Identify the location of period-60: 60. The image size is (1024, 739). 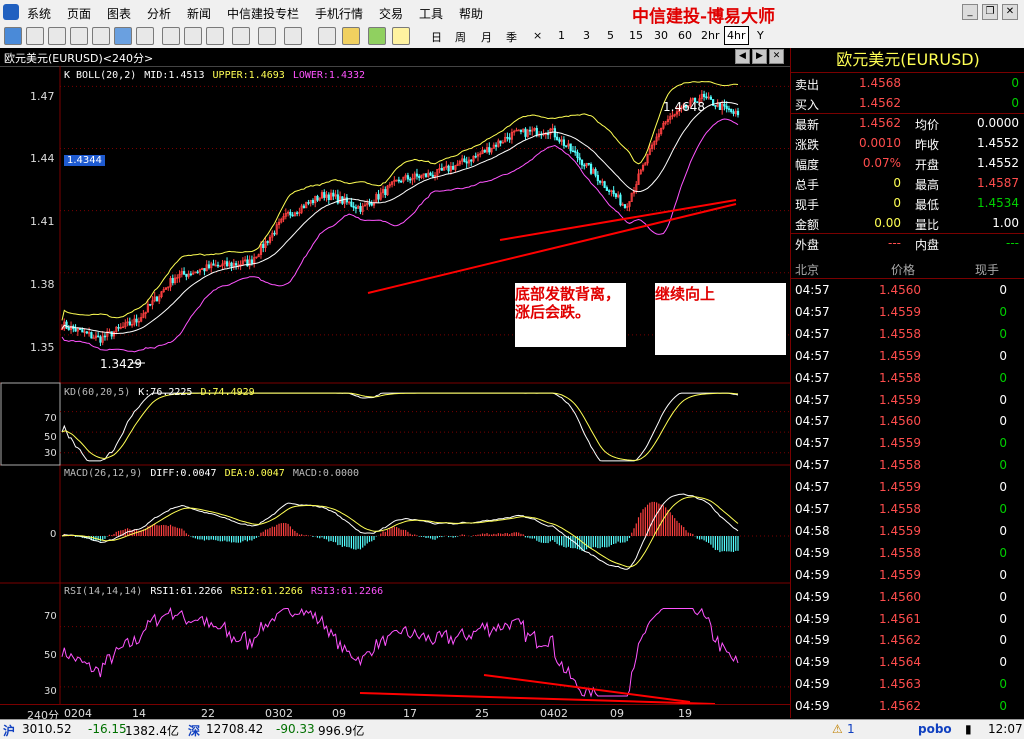
(685, 35).